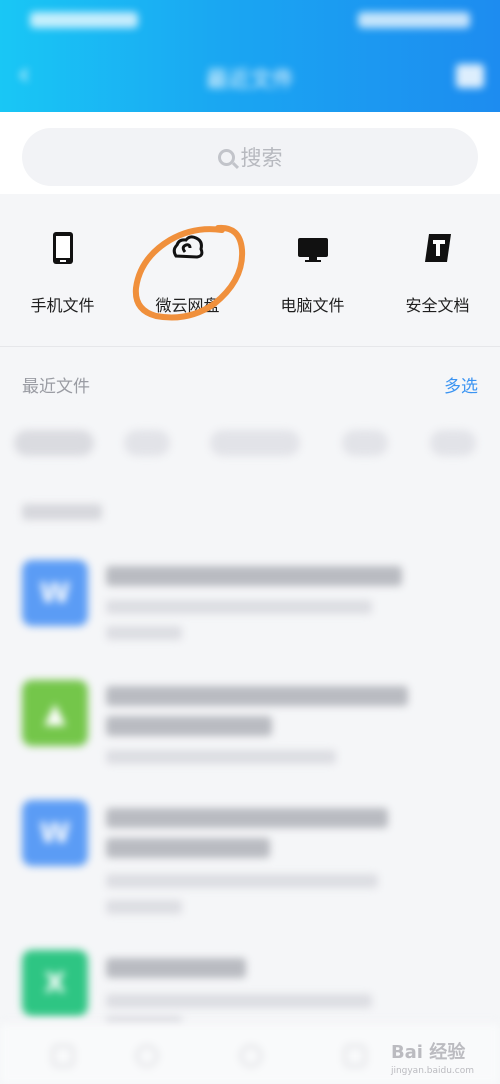  Describe the element at coordinates (437, 273) in the screenshot. I see `category-secure-docs: 安全文档` at that location.